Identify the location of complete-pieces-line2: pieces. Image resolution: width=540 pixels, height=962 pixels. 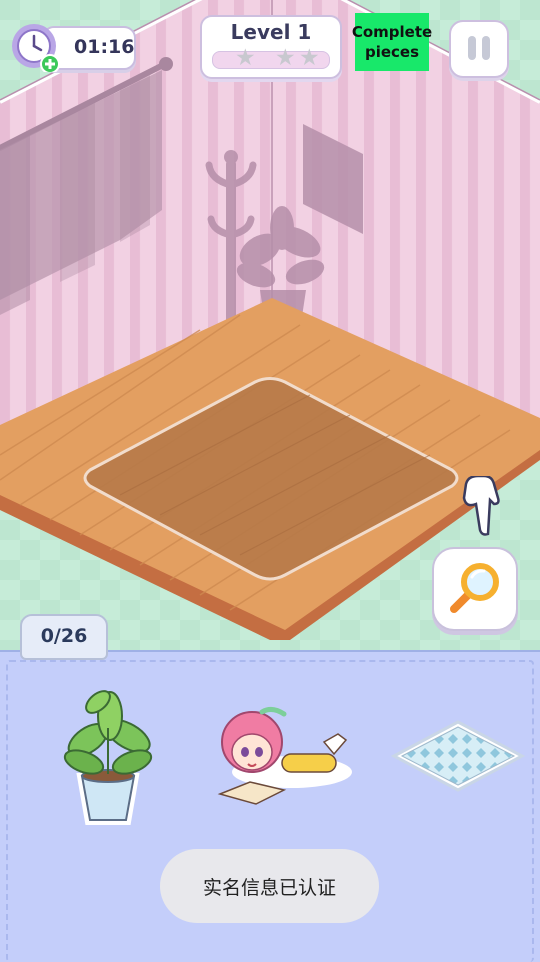
(392, 52).